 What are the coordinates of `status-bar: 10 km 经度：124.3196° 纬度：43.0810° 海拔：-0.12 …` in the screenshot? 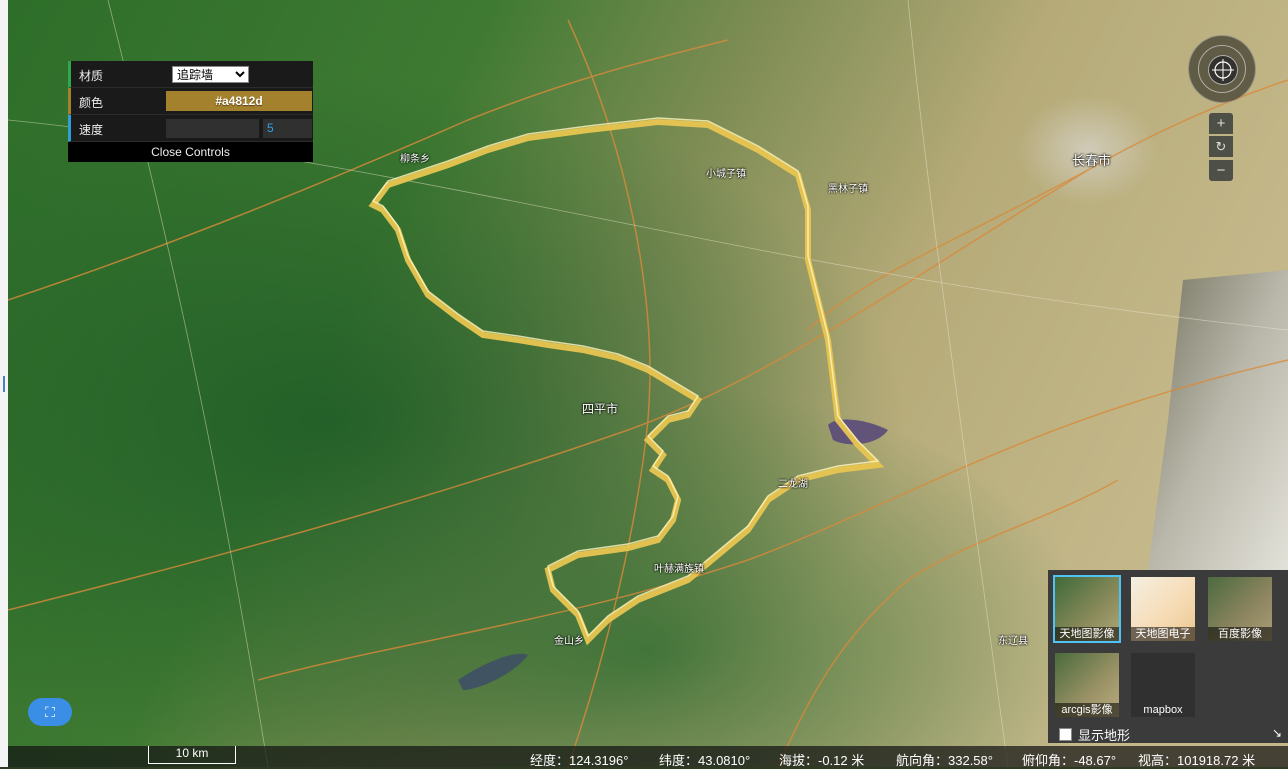 It's located at (648, 757).